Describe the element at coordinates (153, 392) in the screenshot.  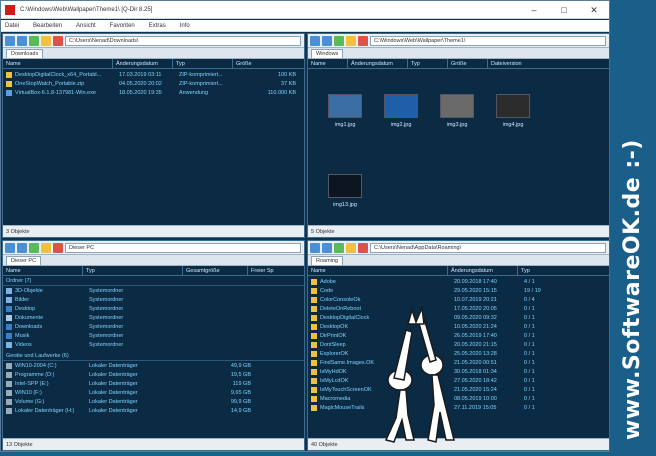
I see `list-item: WIN10 (F:) Lokaler Datenträger 9,65 GB` at that location.